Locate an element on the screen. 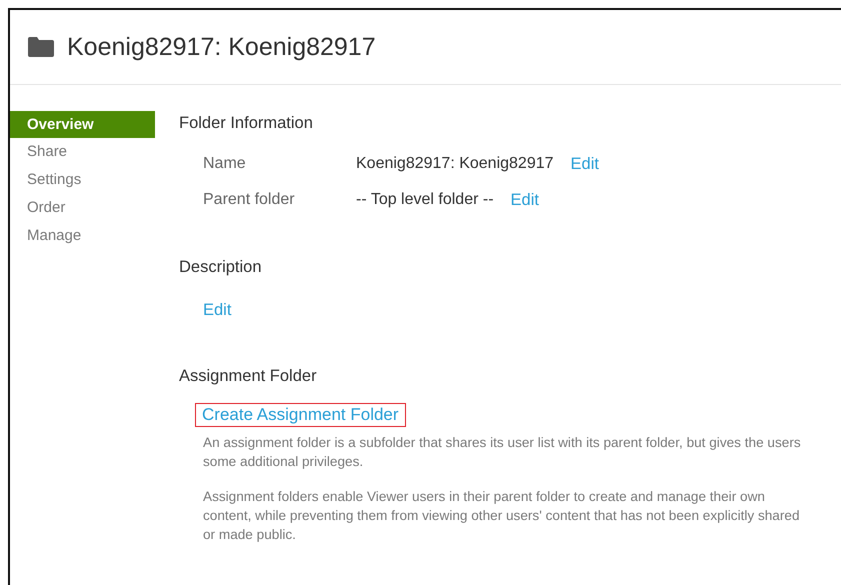  sidebar-item: Share is located at coordinates (82, 152).